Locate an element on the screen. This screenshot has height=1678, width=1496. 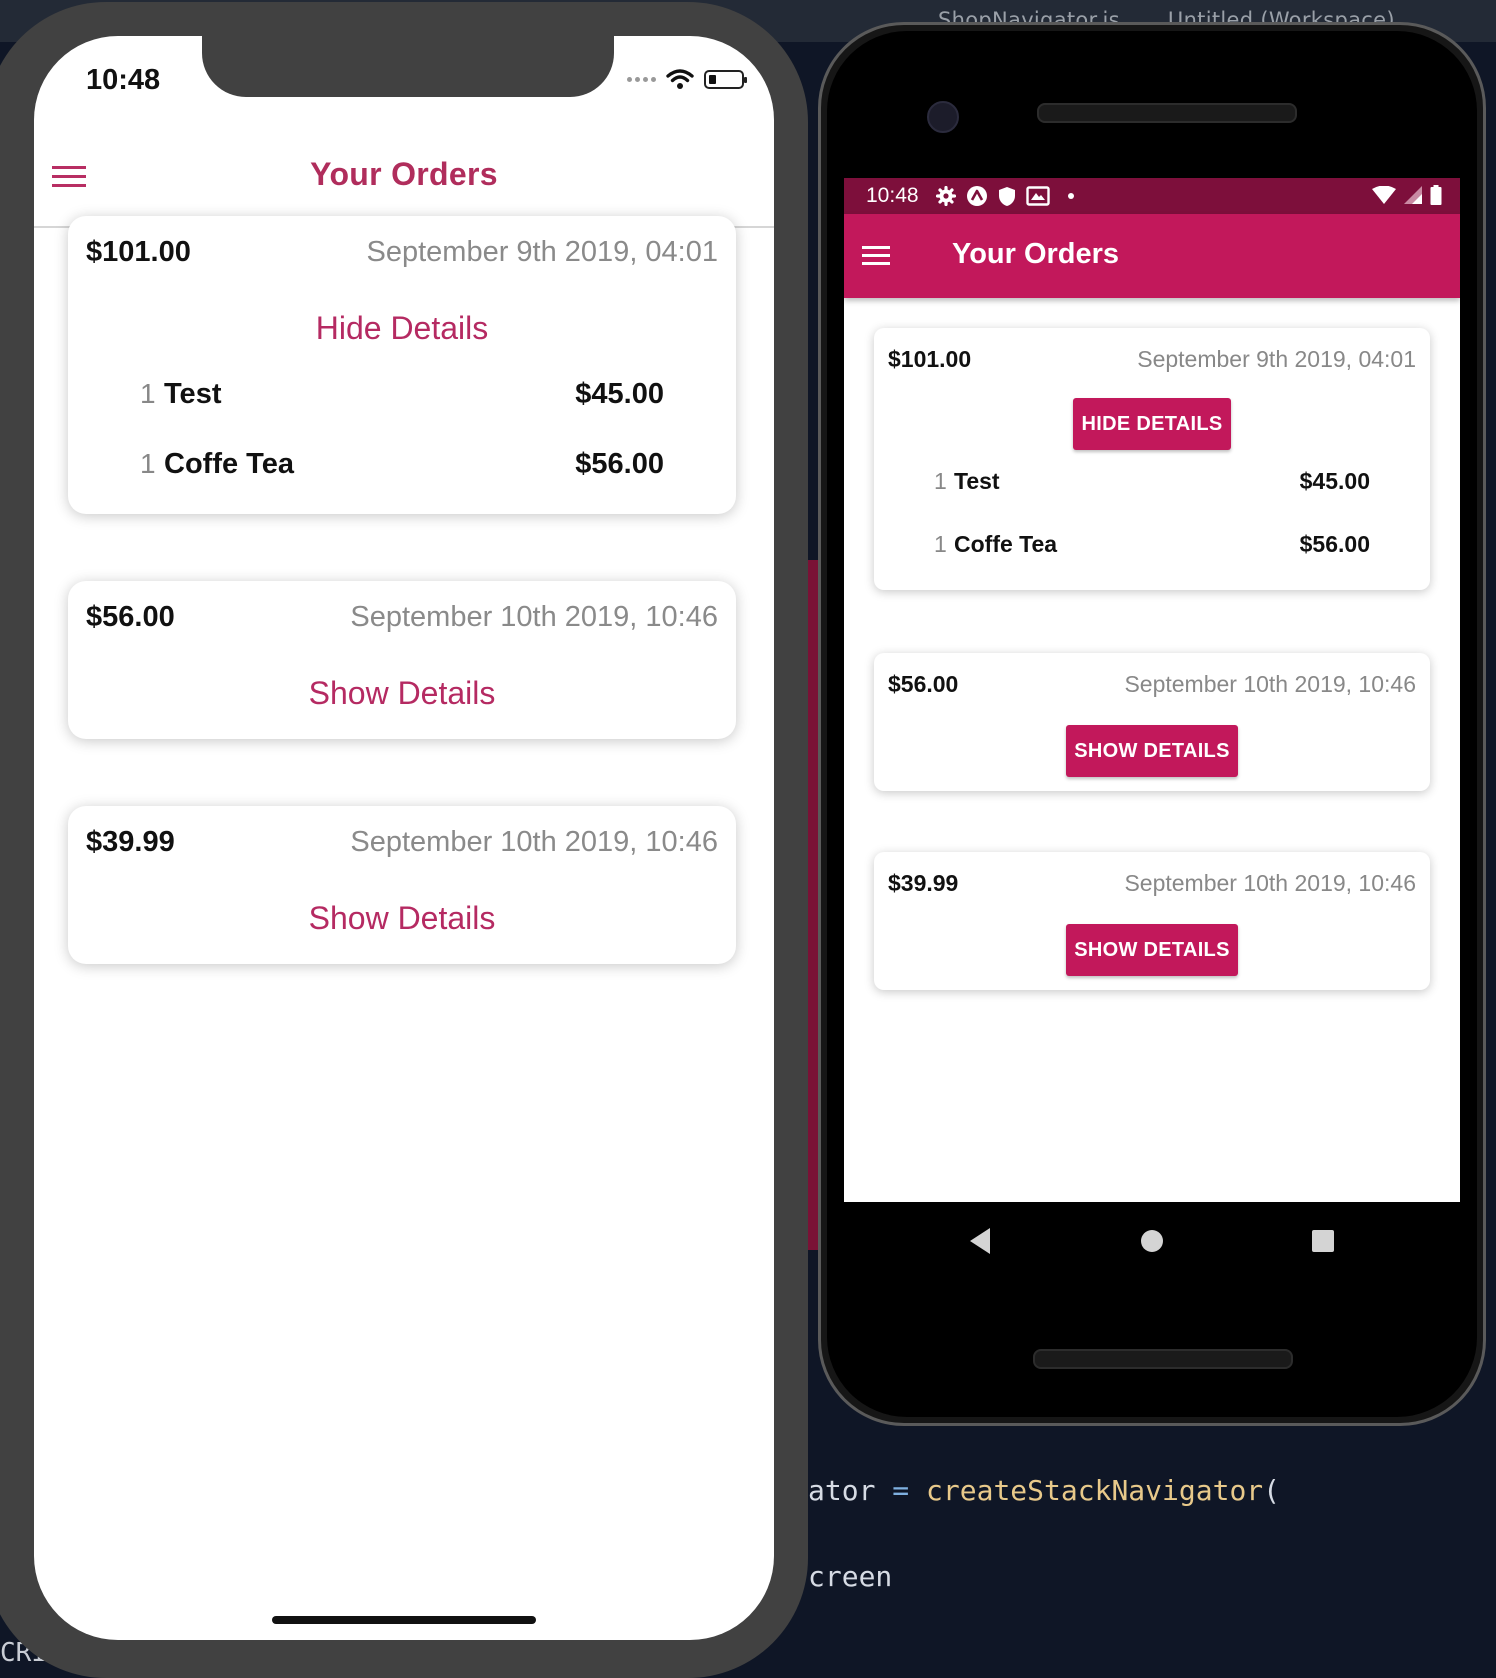
code-line-stack-navigator: ator = createStackNavigator( is located at coordinates (1044, 1490).